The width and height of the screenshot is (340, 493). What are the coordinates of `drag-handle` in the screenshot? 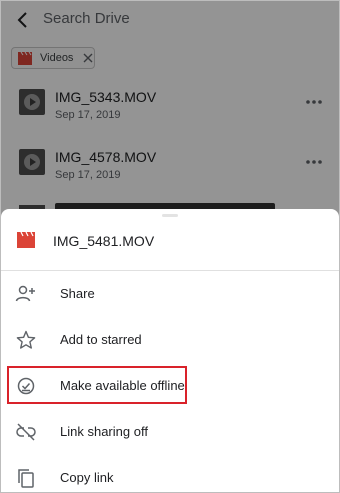 It's located at (170, 215).